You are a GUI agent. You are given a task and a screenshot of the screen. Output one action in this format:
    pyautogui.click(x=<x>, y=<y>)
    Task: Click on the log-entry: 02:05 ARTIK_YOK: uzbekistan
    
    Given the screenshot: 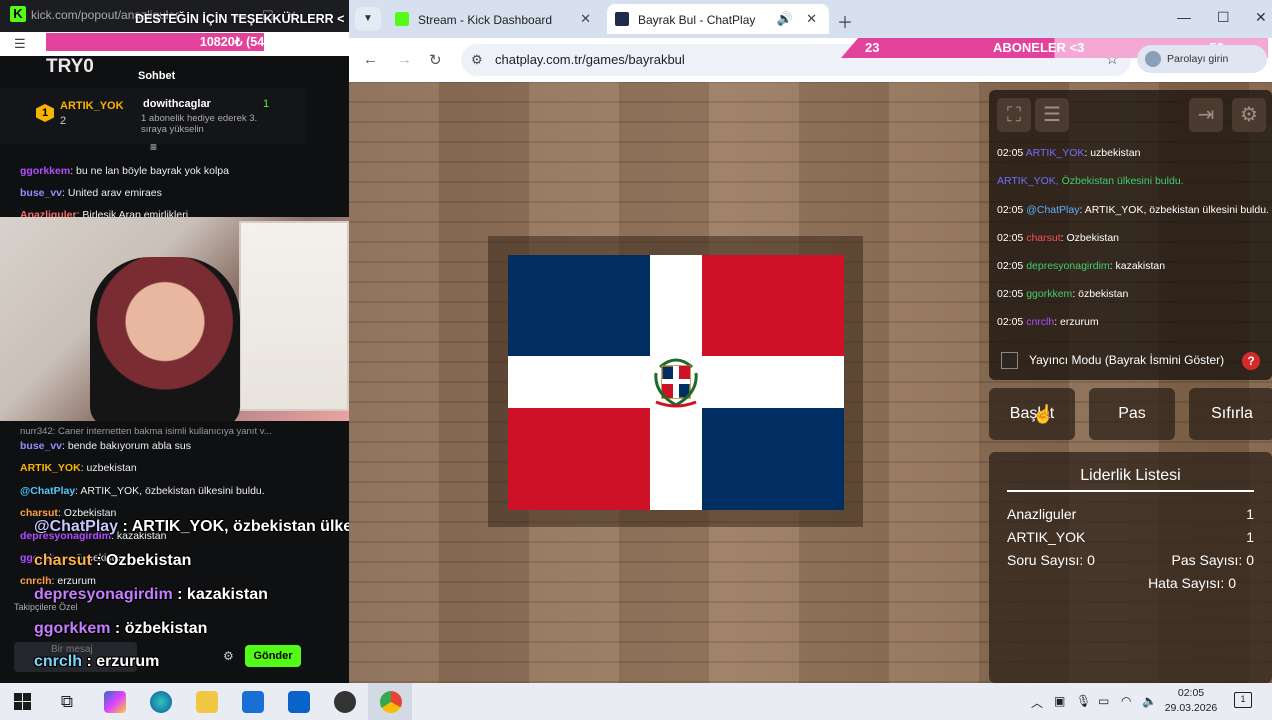 What is the action you would take?
    pyautogui.click(x=1068, y=153)
    